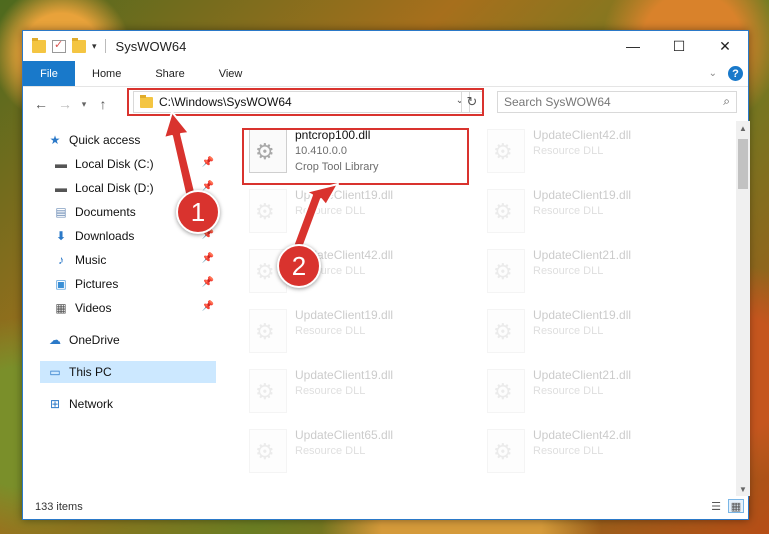 The image size is (769, 534). Describe the element at coordinates (299, 266) in the screenshot. I see `step-2-badge: 2` at that location.